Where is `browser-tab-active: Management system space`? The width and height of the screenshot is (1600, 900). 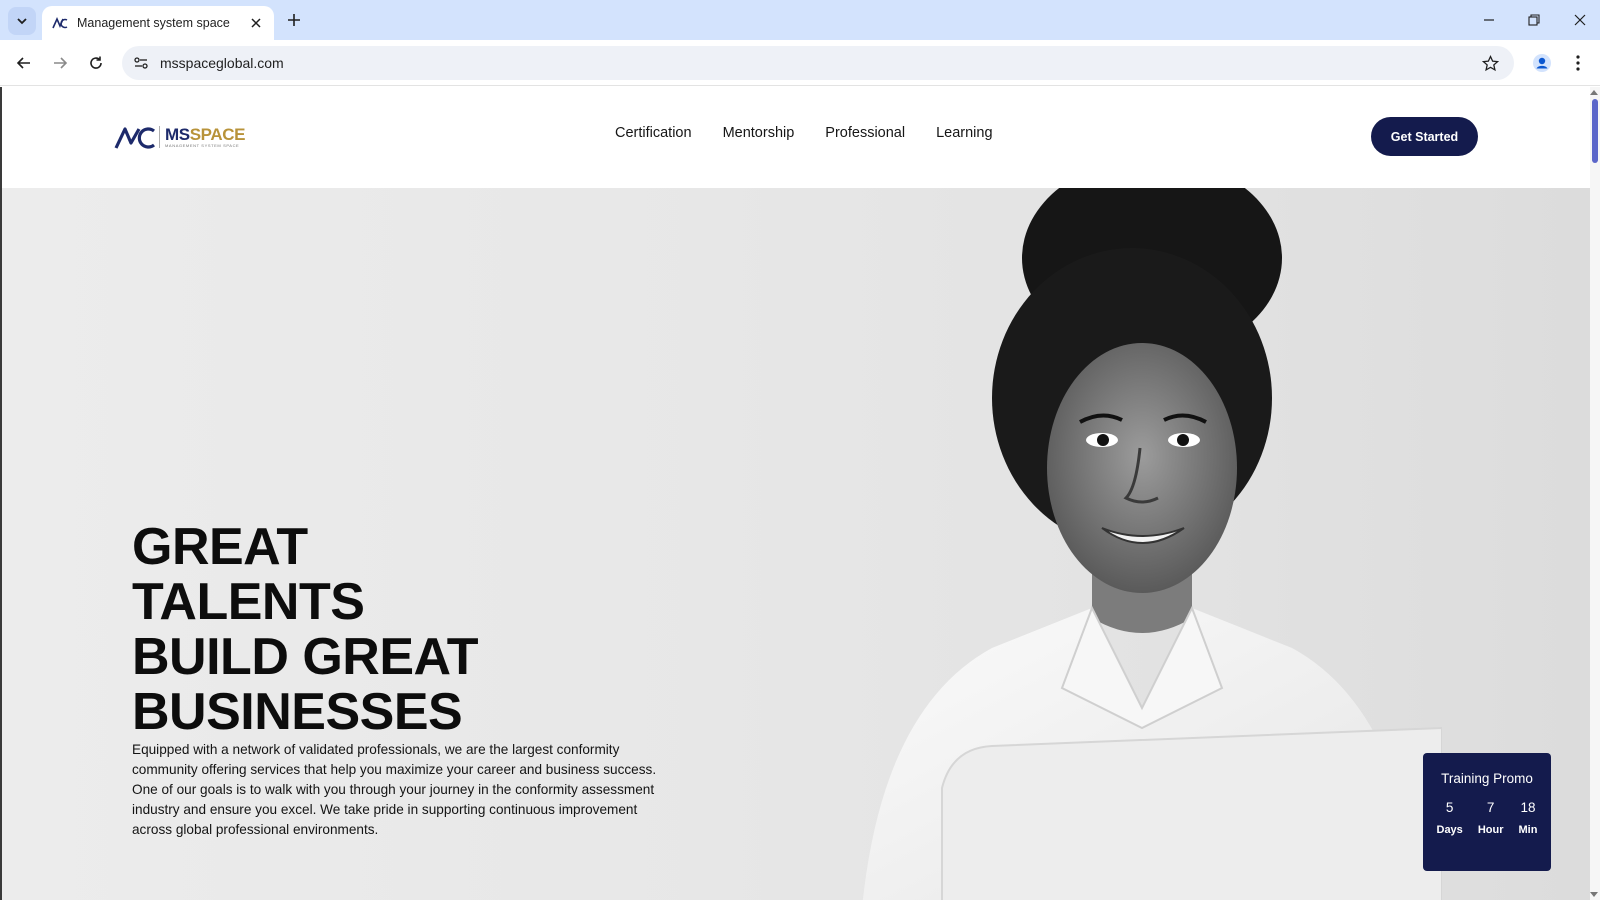
browser-tab-active: Management system space is located at coordinates (158, 23).